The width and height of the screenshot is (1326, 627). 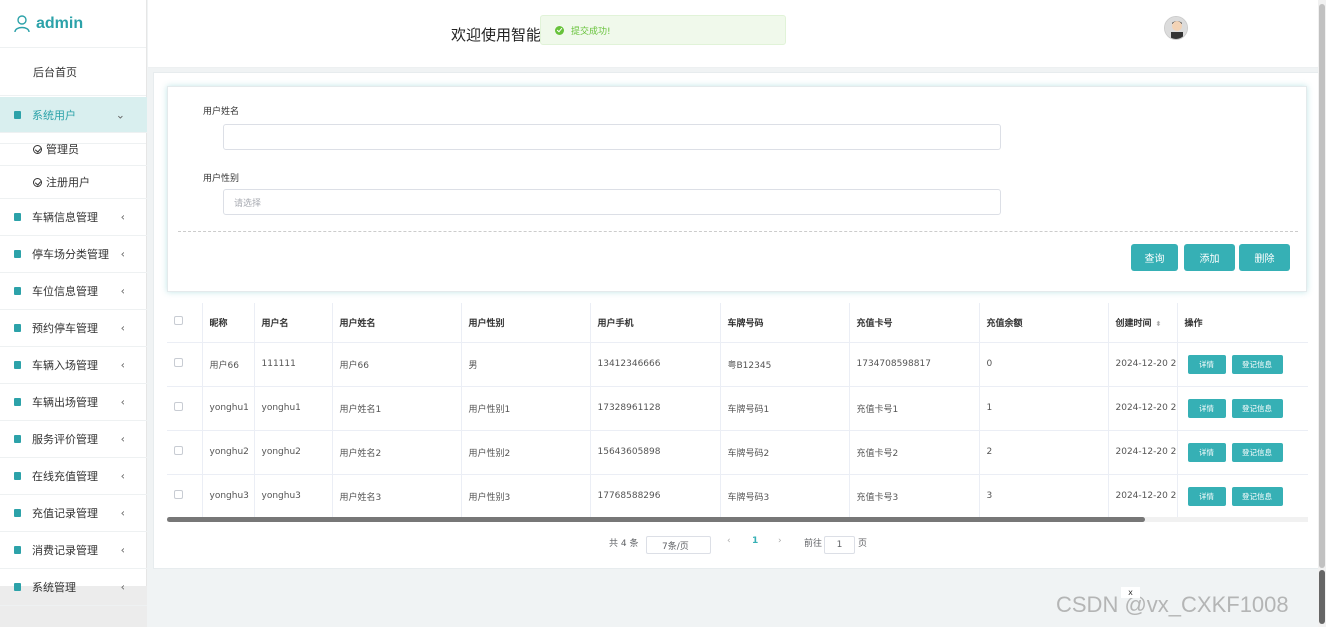 What do you see at coordinates (612, 202) in the screenshot?
I see `gender-select: 请选择` at bounding box center [612, 202].